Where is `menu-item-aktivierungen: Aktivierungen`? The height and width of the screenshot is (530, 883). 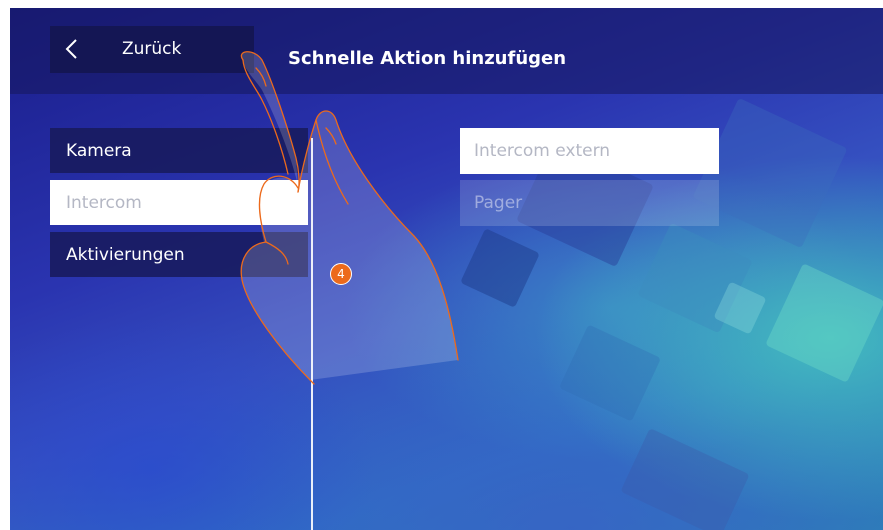
menu-item-aktivierungen: Aktivierungen is located at coordinates (179, 254).